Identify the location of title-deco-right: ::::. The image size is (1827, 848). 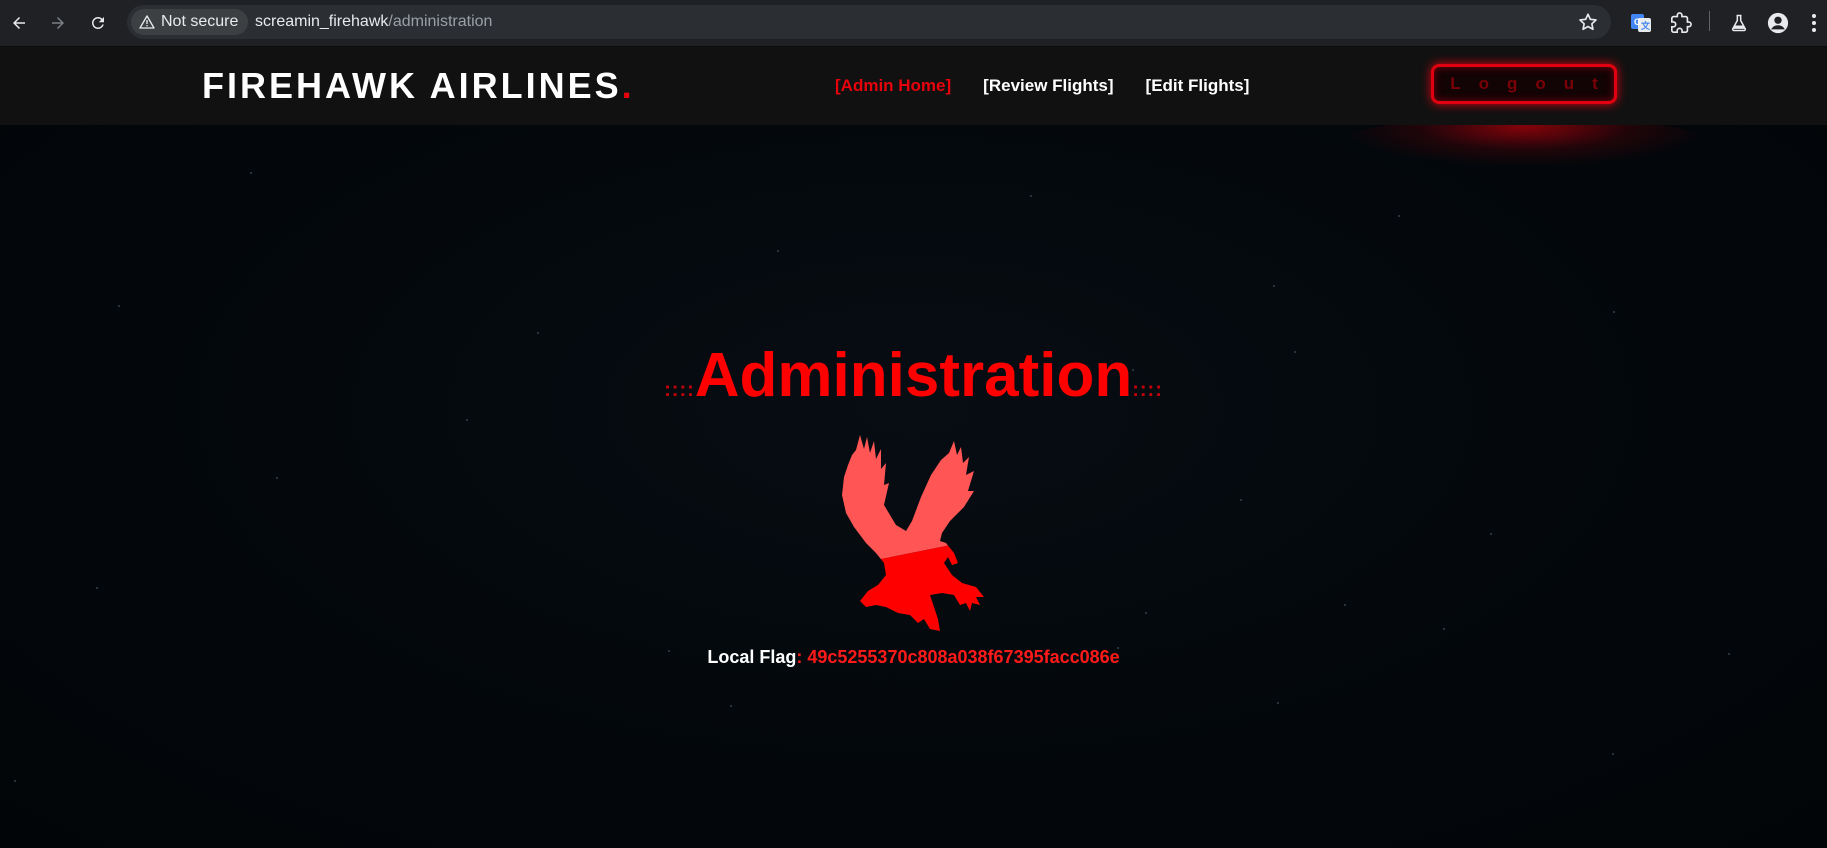
(1147, 390).